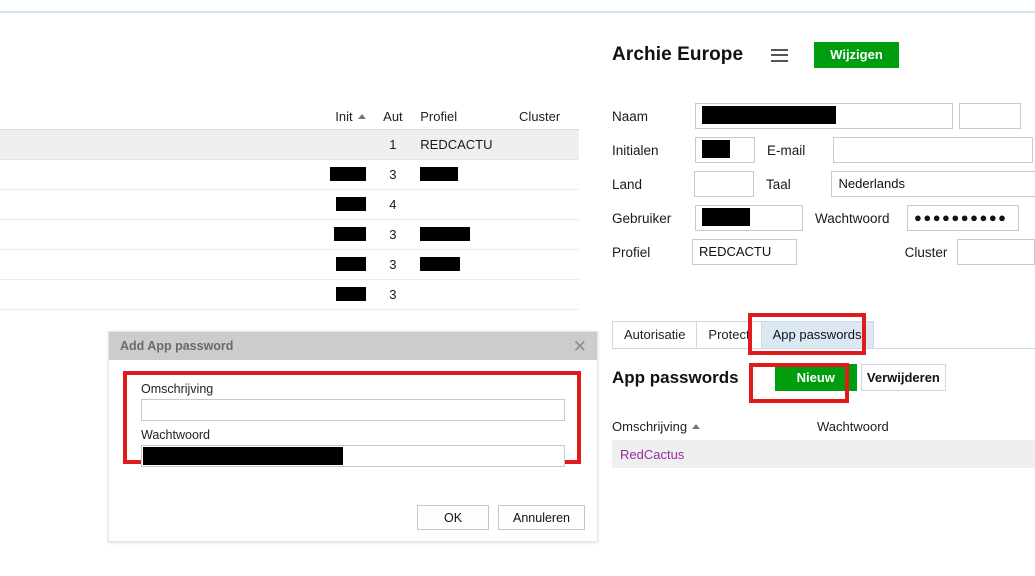 The image size is (1035, 576). Describe the element at coordinates (963, 218) in the screenshot. I see `wachtwoord-field: ●●●●●●●●●●` at that location.